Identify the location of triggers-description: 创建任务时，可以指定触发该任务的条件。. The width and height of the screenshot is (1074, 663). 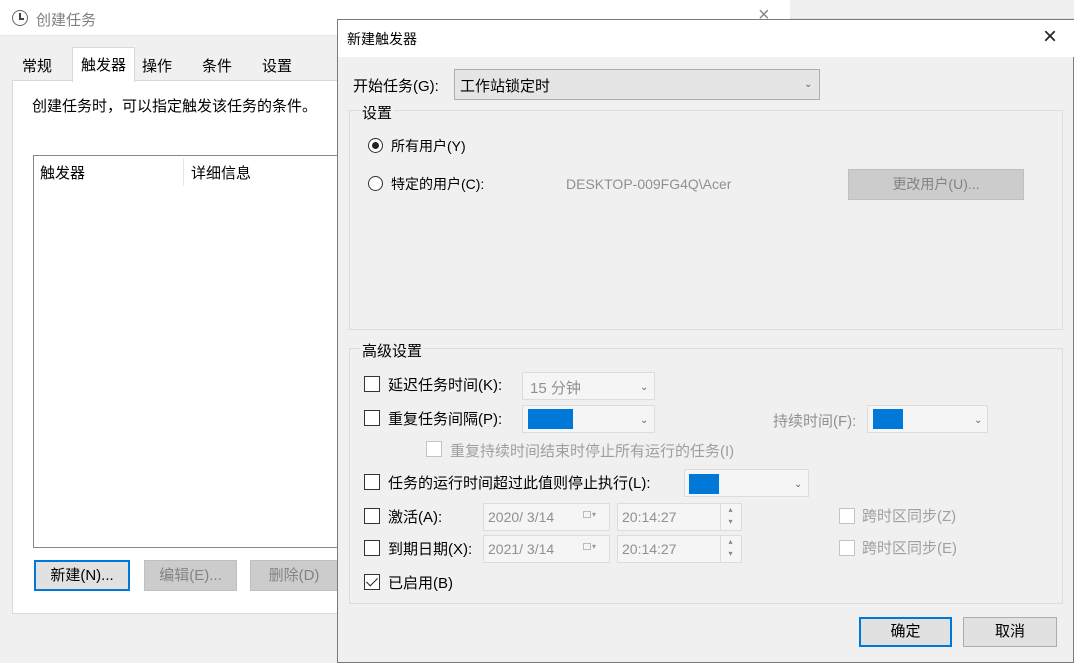
(175, 106).